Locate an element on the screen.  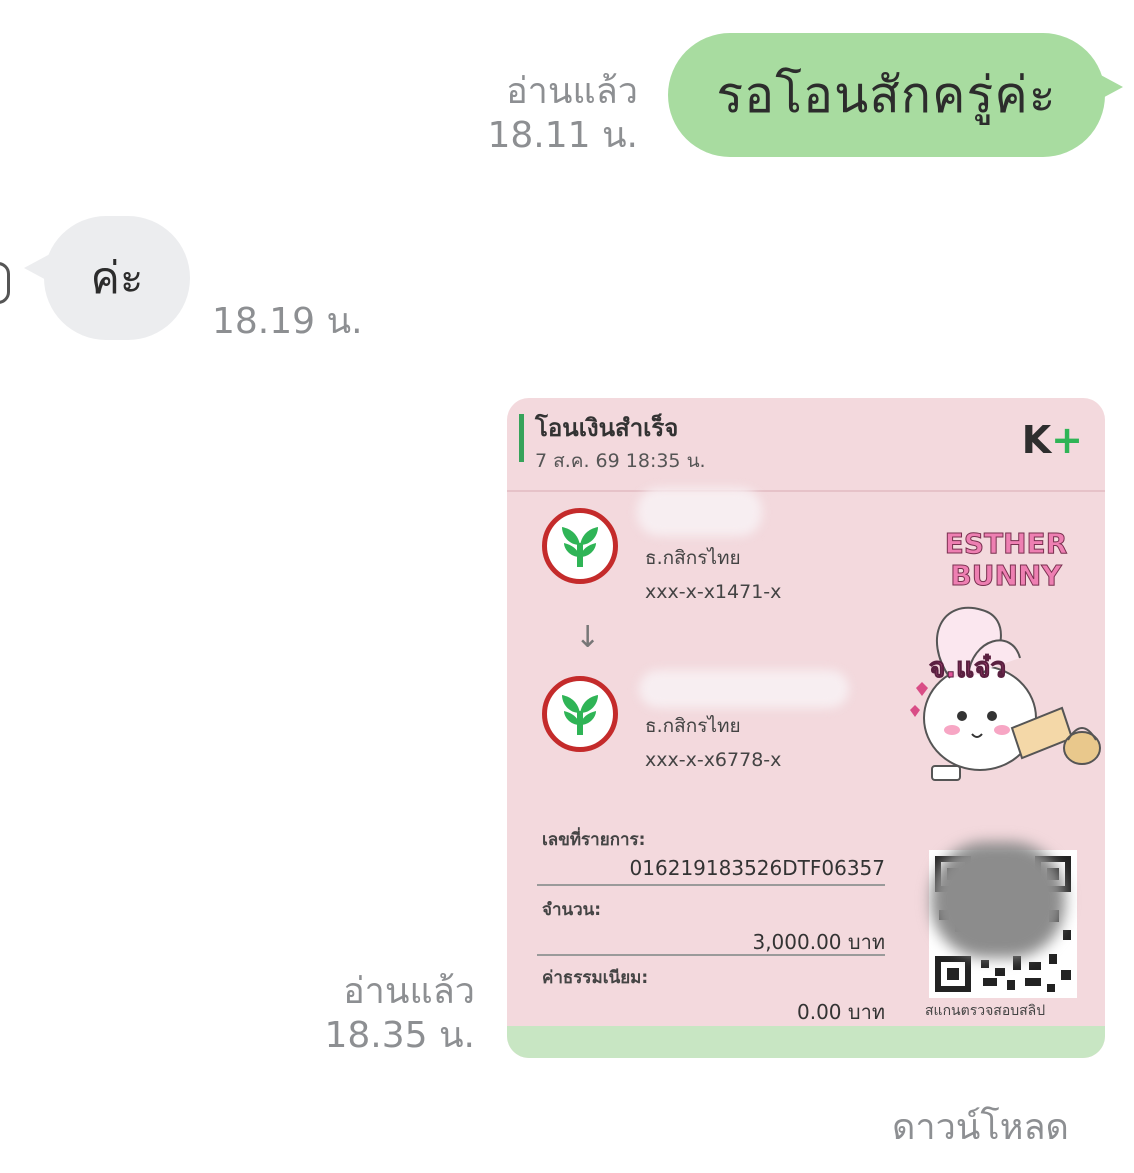
receiver-account: xxx-x-x6778-x is located at coordinates (713, 760).